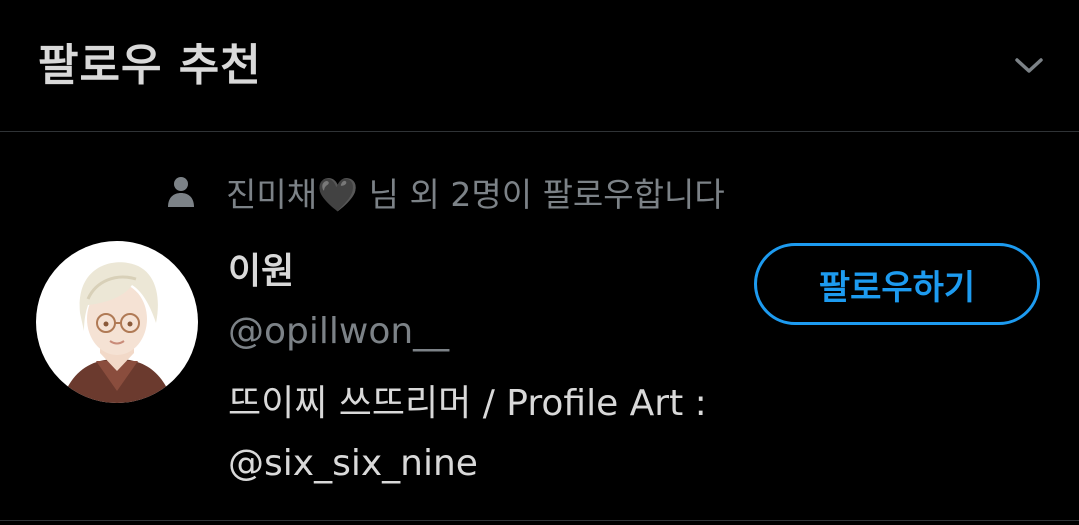 The image size is (1079, 525). I want to click on avatar-illustration, so click(117, 322).